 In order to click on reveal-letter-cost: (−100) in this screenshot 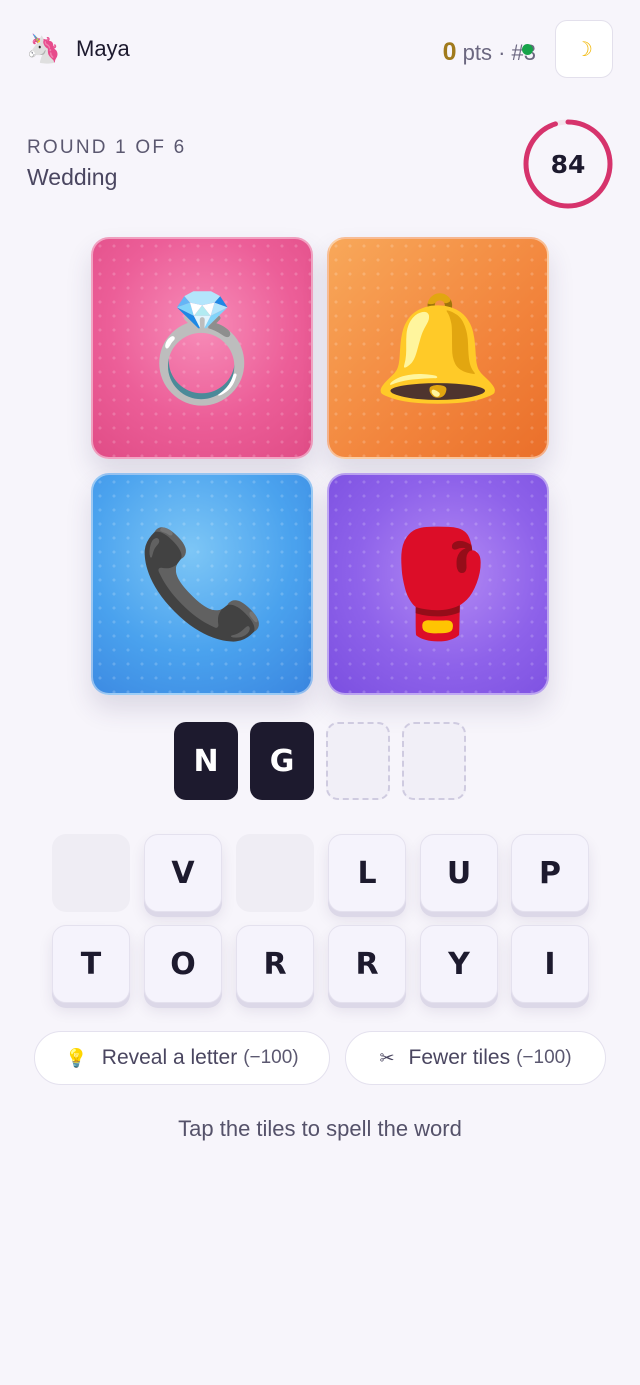, I will do `click(271, 1057)`.